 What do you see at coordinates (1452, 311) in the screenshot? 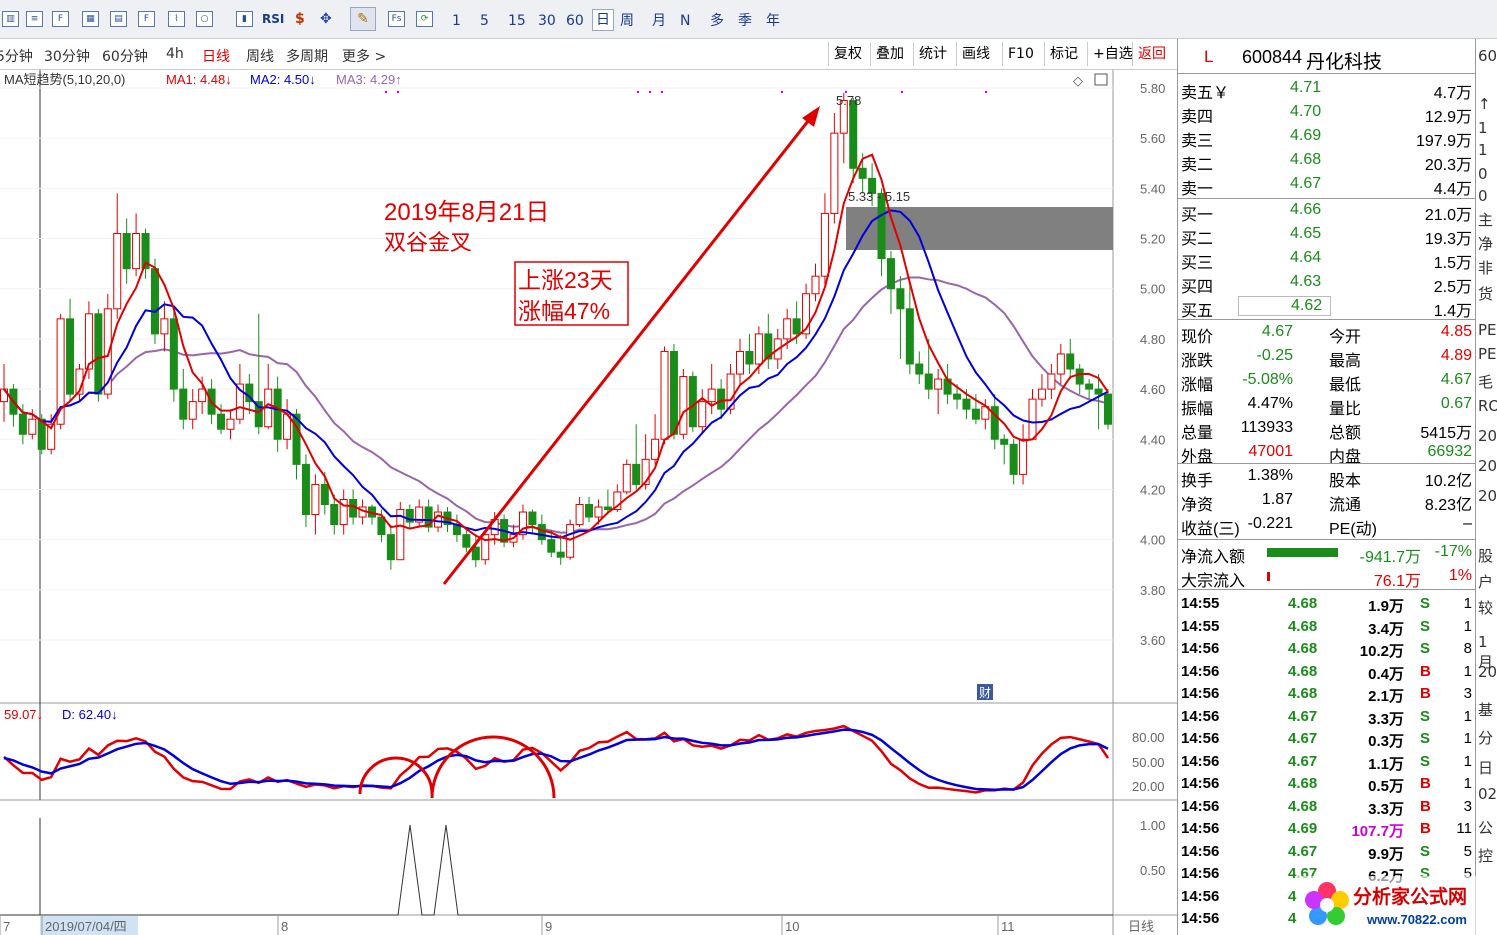
I see `bids-volume: 1.4万` at bounding box center [1452, 311].